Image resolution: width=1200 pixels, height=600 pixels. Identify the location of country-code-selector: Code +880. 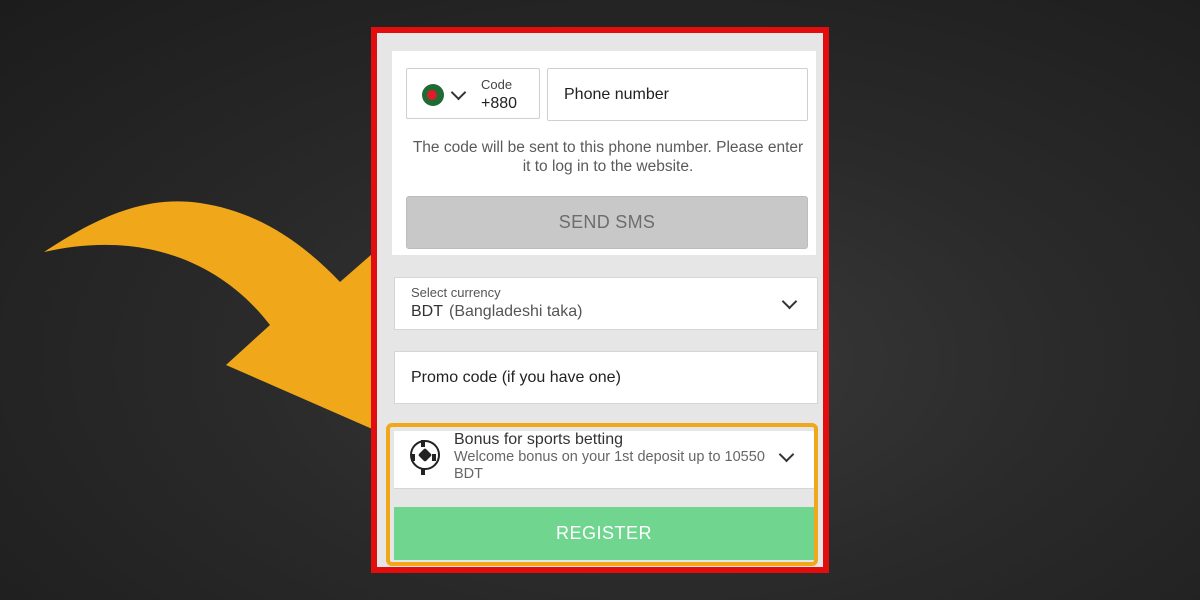
(473, 93).